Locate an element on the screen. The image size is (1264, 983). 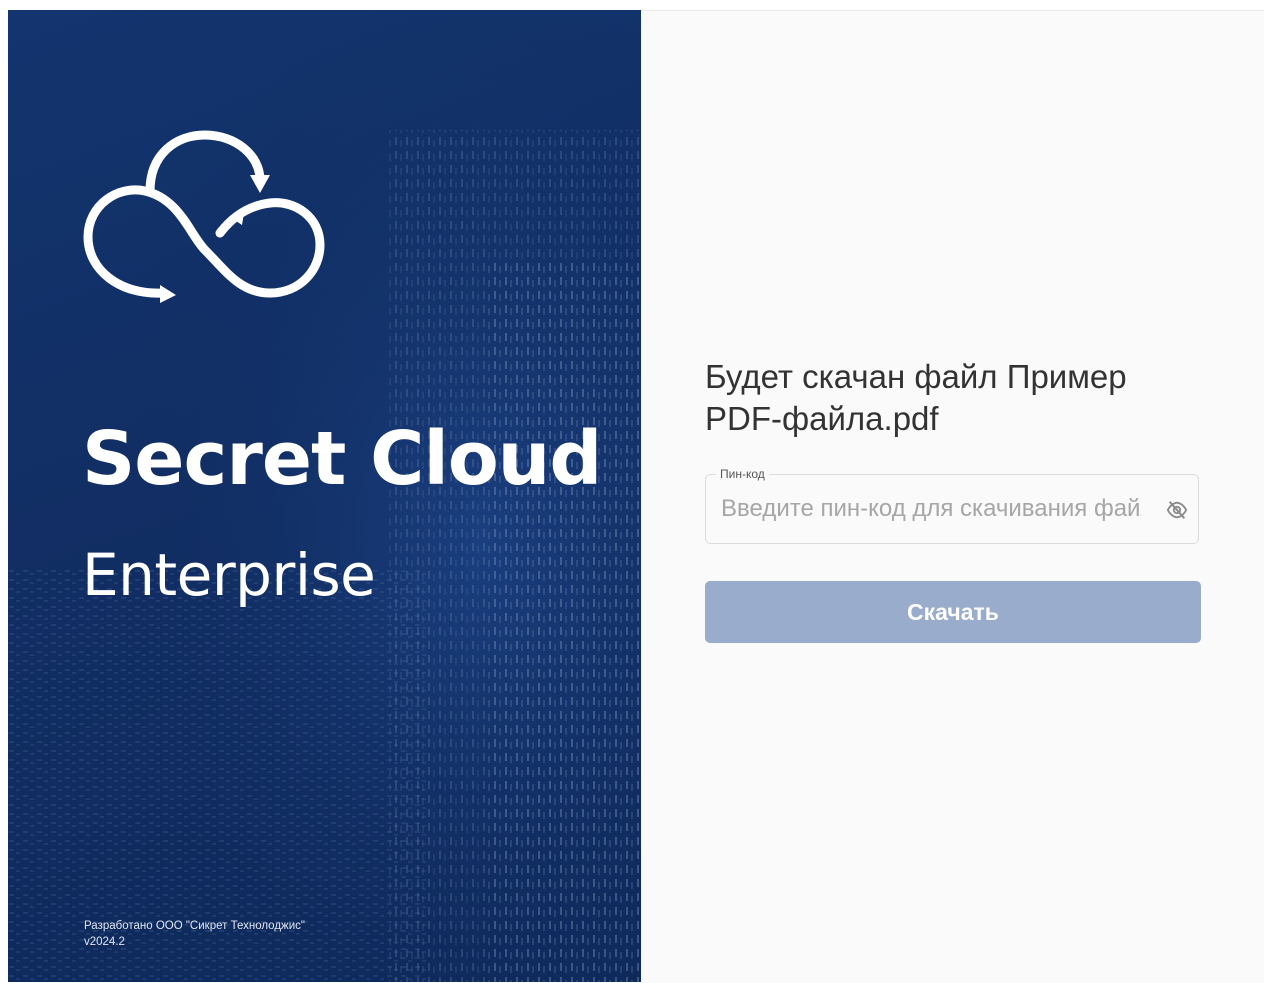
pin-code-label: Пин-код is located at coordinates (742, 474).